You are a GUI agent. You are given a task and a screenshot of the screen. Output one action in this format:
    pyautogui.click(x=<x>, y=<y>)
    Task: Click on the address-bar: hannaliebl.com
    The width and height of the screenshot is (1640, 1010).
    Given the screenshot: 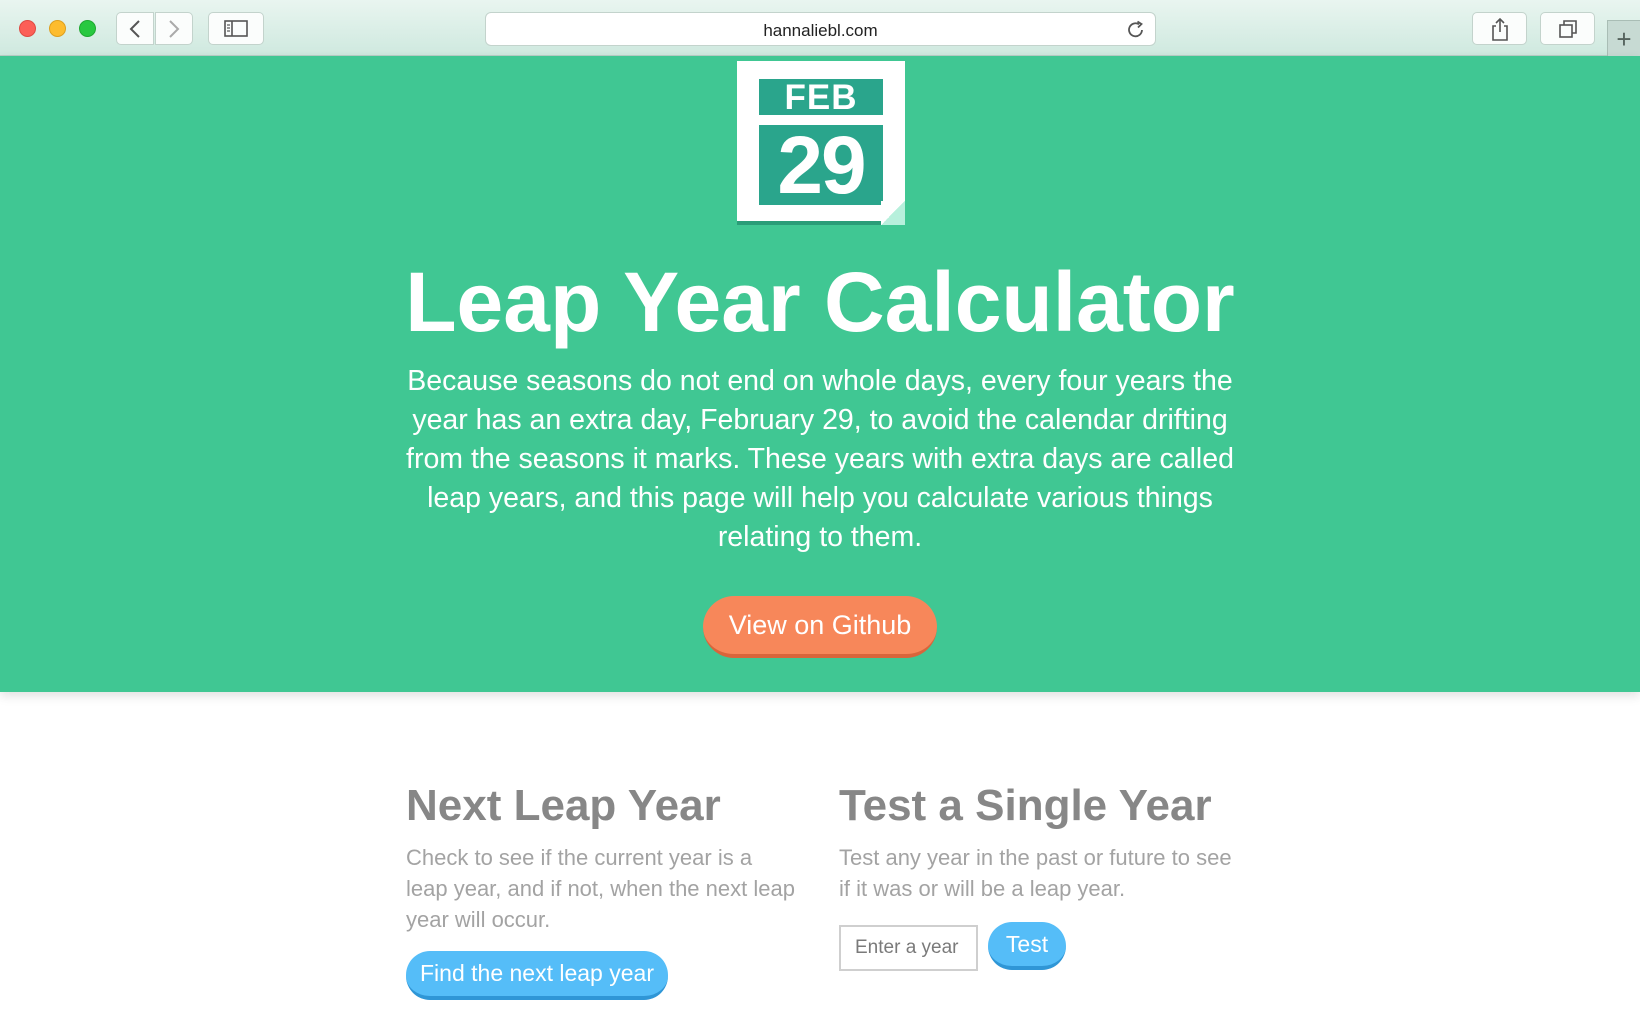 What is the action you would take?
    pyautogui.click(x=820, y=29)
    